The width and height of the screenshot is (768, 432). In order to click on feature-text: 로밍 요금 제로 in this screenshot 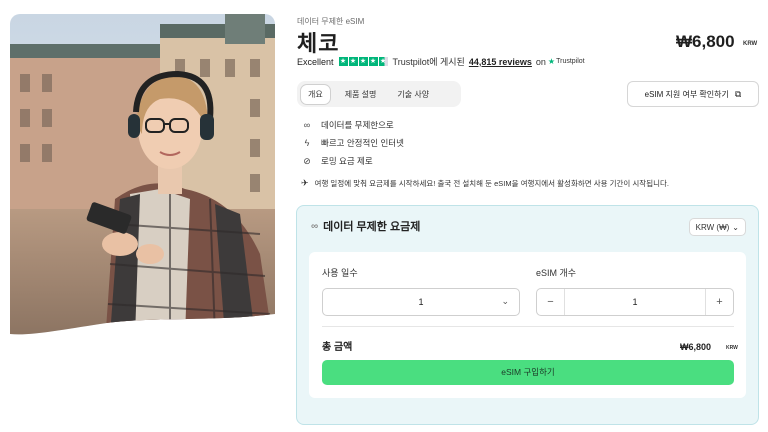, I will do `click(347, 161)`.